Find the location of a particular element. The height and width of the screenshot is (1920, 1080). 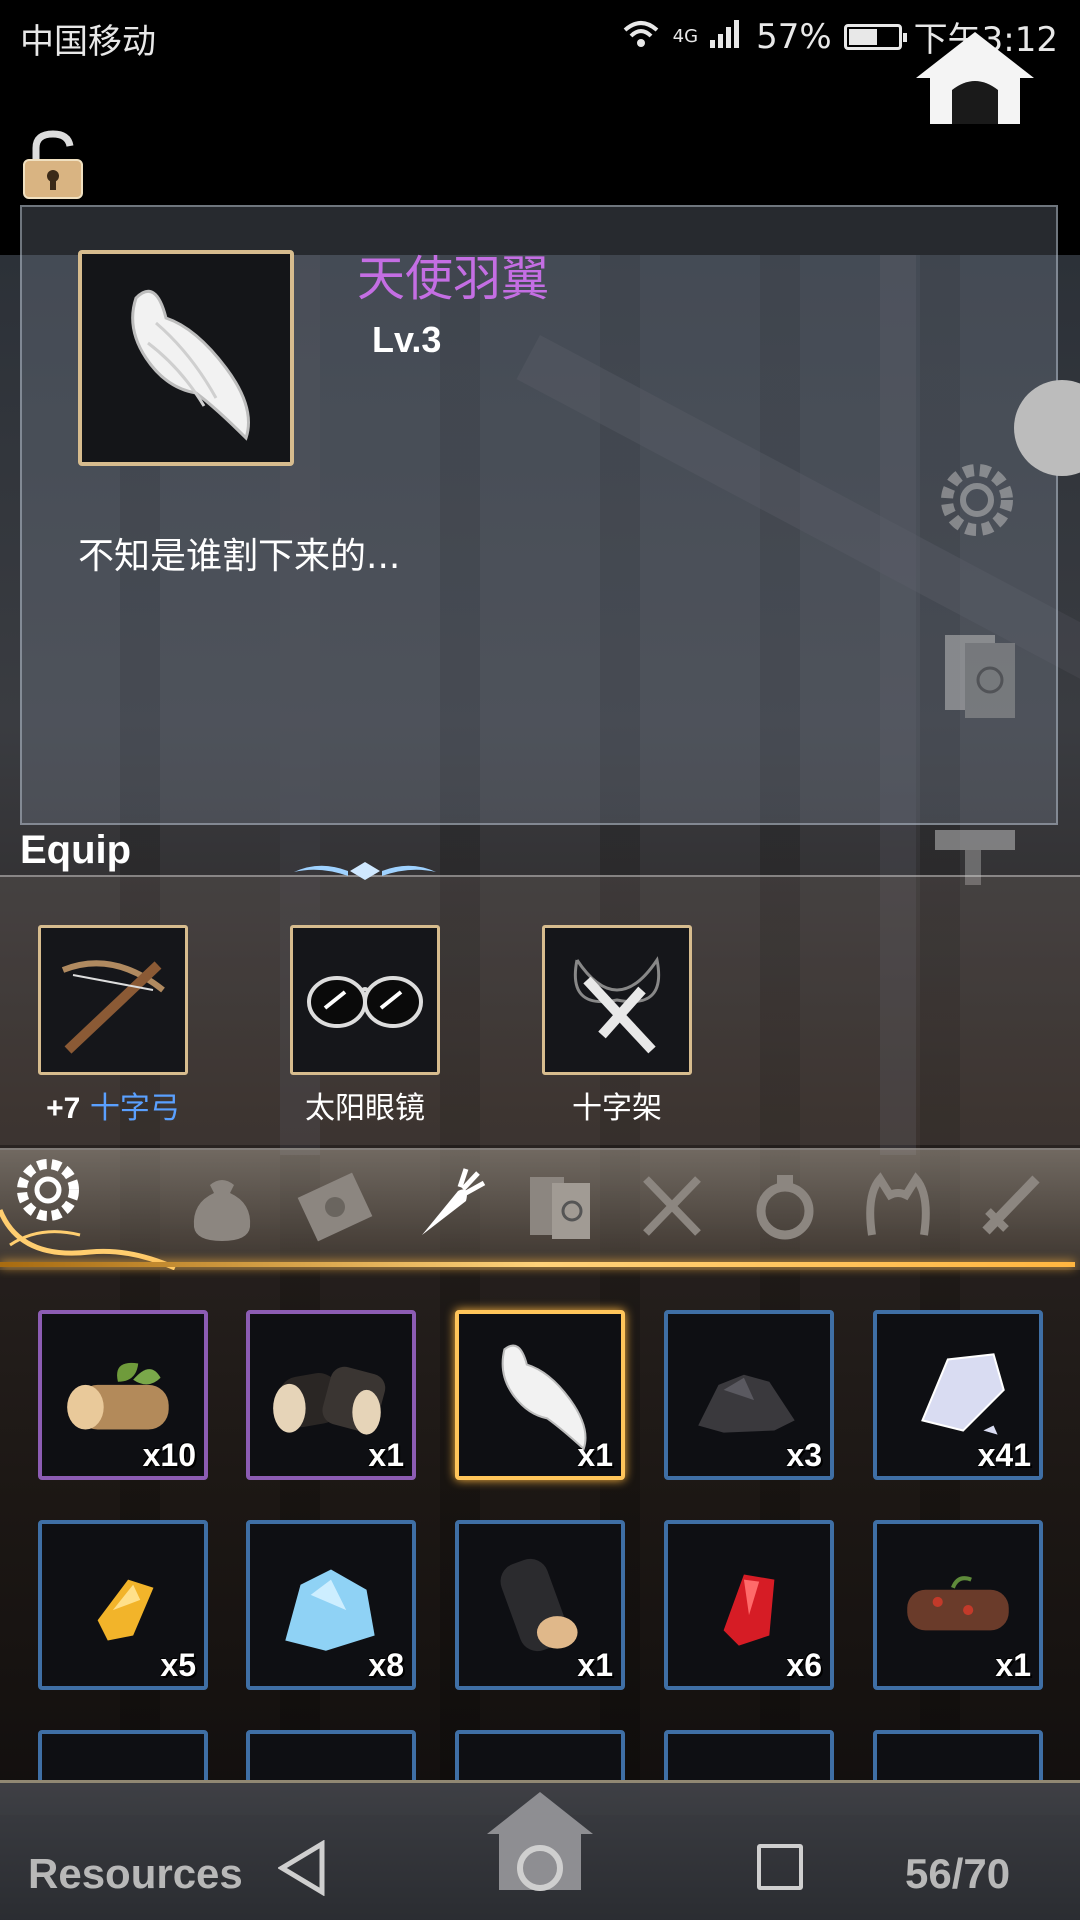

envelope-icon is located at coordinates (335, 1205).